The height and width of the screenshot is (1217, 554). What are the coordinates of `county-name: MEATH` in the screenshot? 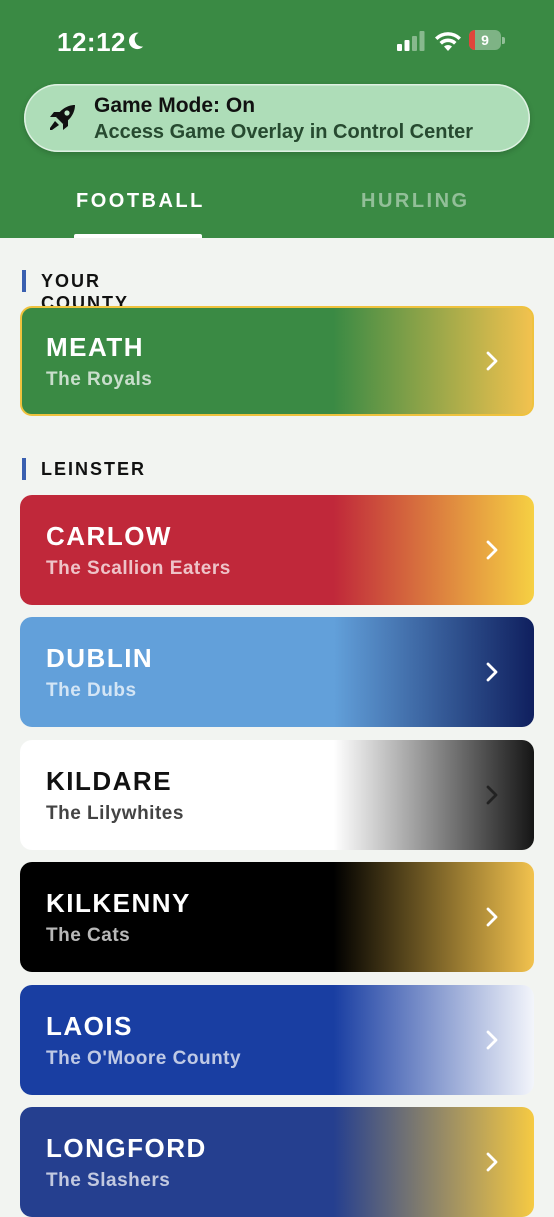 It's located at (95, 347).